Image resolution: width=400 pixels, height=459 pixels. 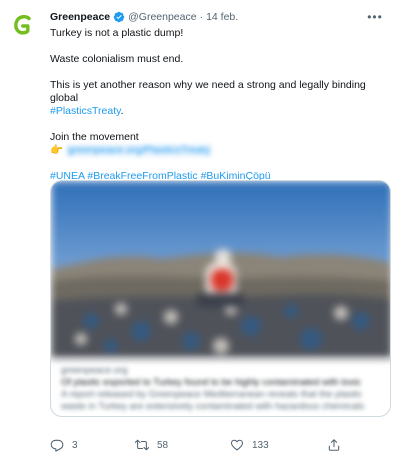 What do you see at coordinates (237, 445) in the screenshot?
I see `heart-icon` at bounding box center [237, 445].